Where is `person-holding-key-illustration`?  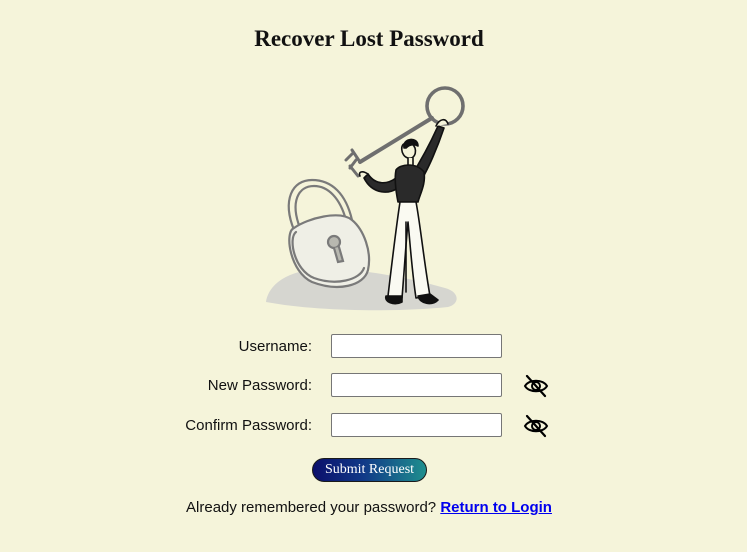
person-holding-key-illustration is located at coordinates (365, 198).